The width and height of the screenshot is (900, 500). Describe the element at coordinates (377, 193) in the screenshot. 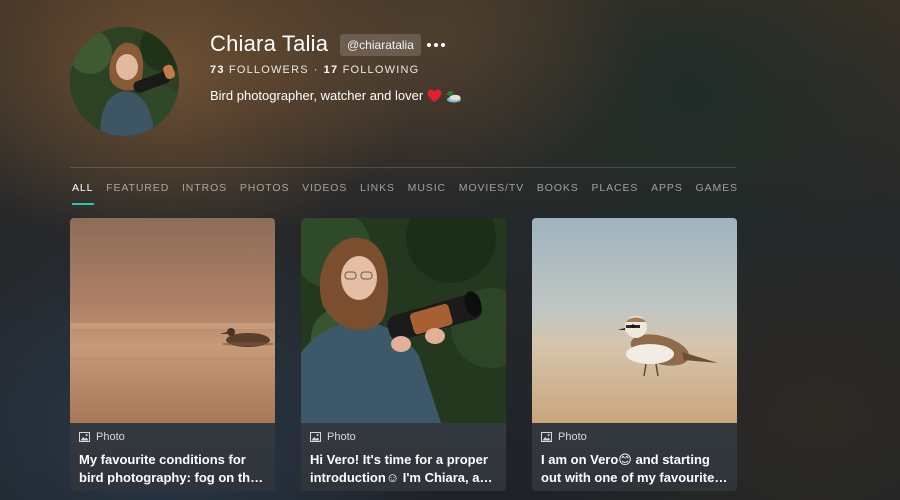

I see `tab-links: LINKS` at that location.